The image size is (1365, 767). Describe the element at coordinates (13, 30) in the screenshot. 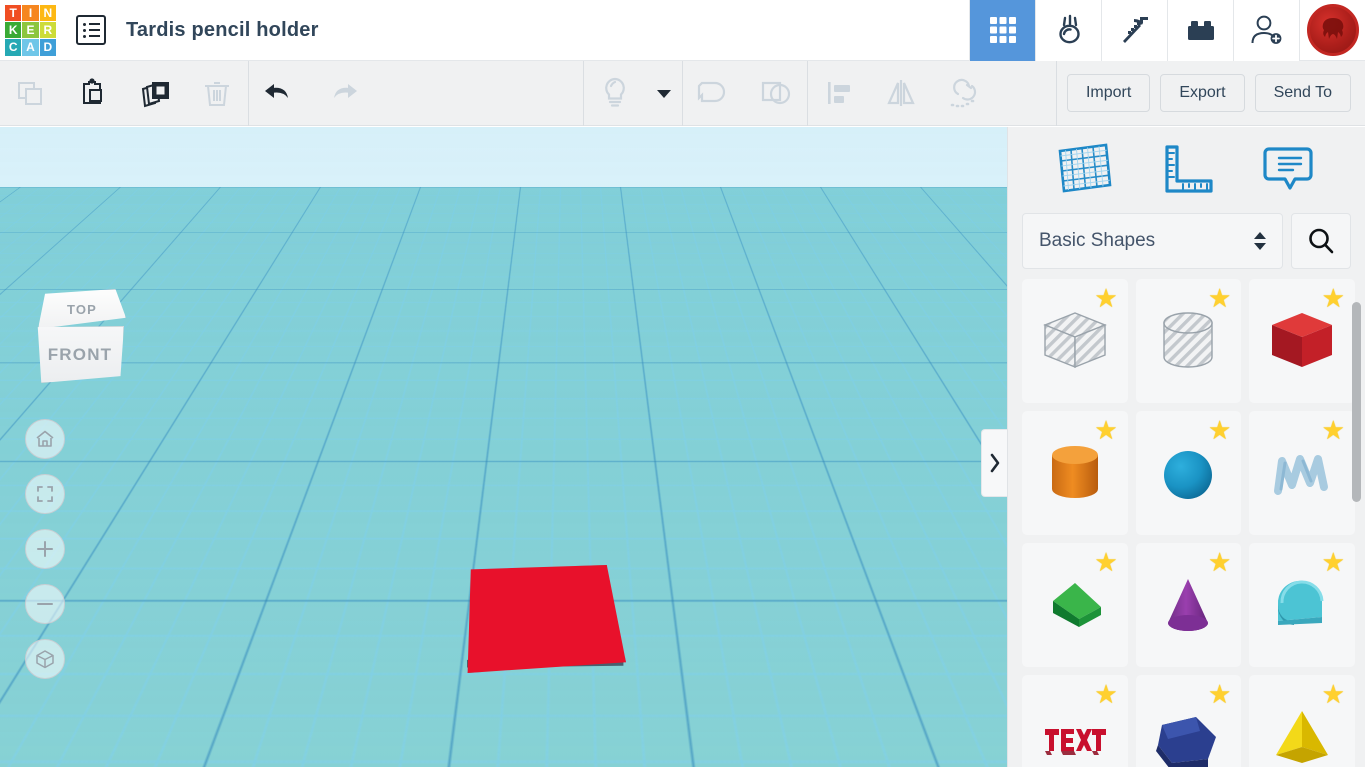

I see `logo-cell-3: K` at that location.